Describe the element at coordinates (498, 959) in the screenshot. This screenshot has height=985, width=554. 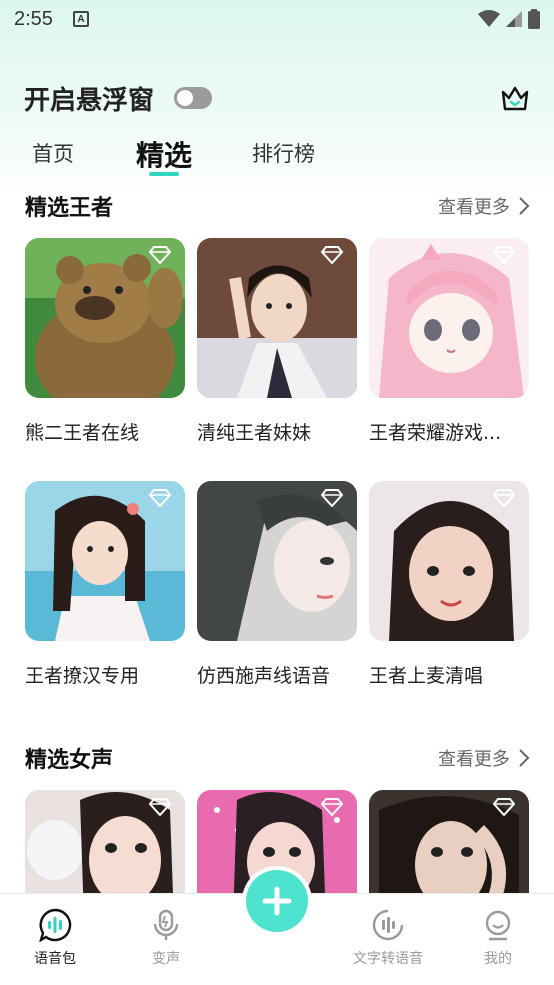
I see `nav-label: 我的` at that location.